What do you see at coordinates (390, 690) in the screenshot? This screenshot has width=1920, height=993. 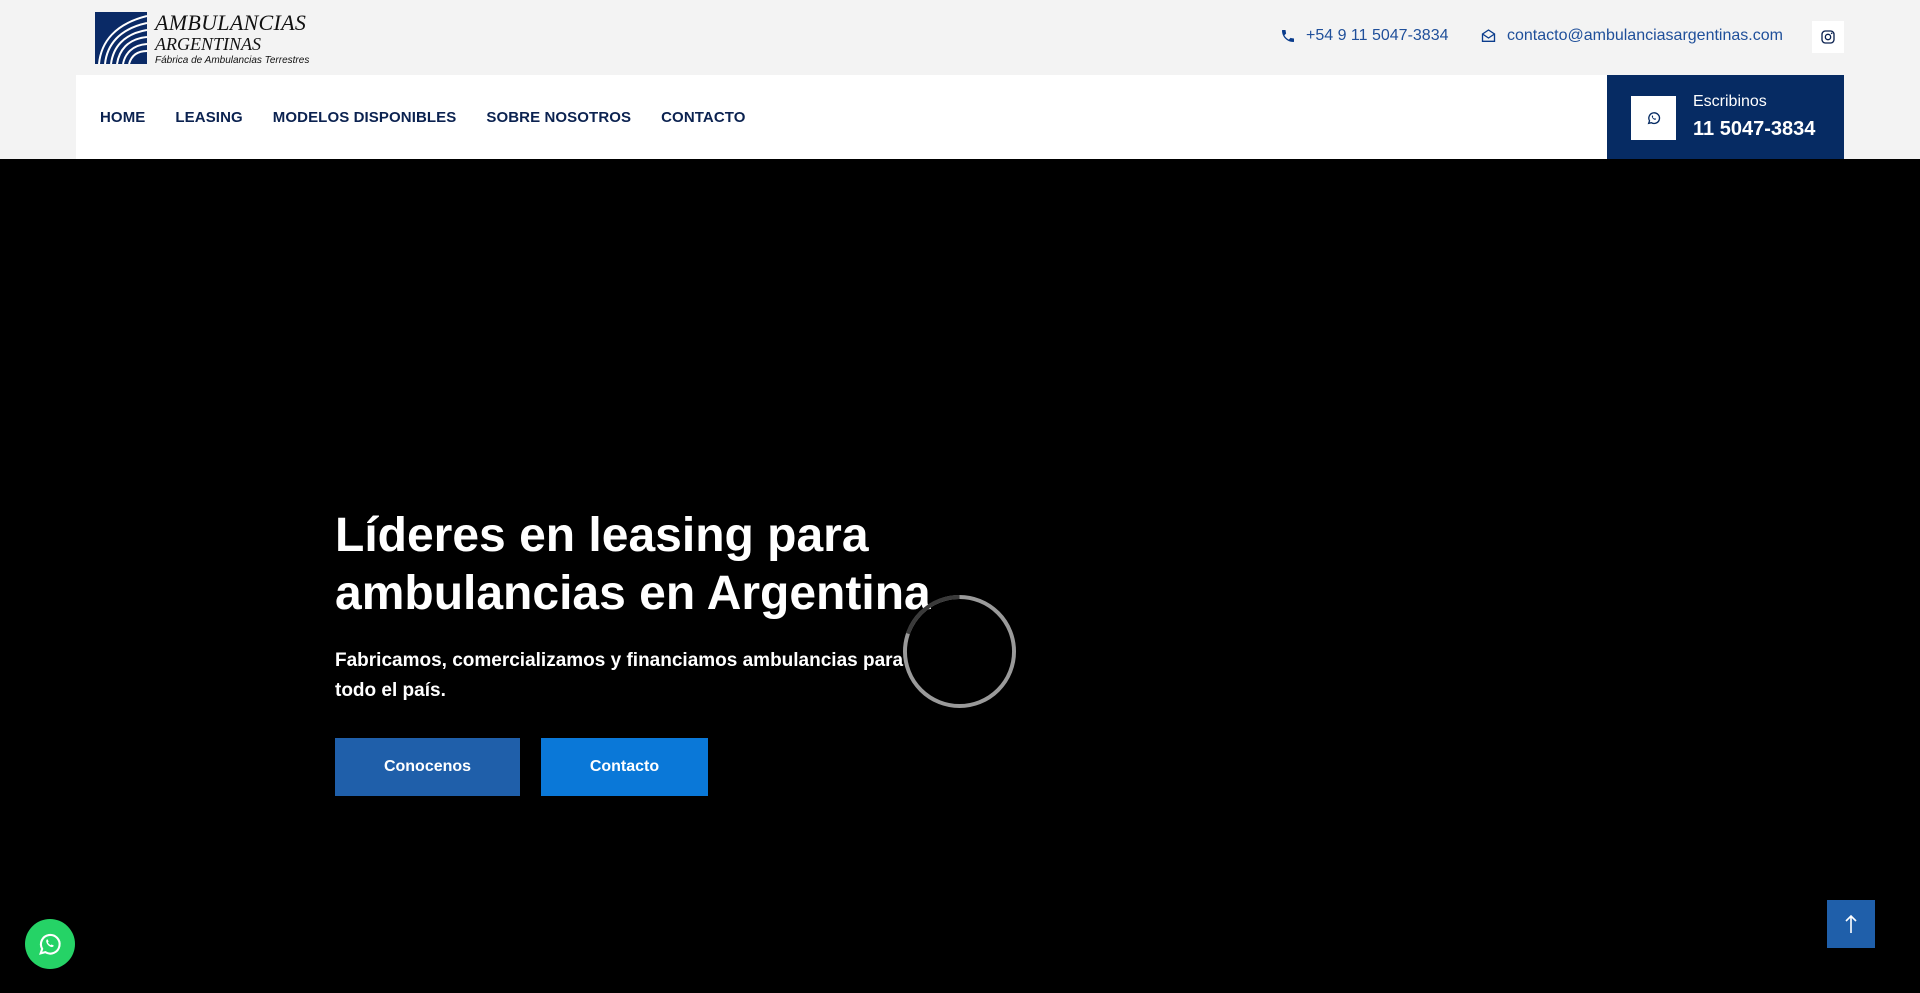 I see `hero-subtitle-line2: todo el país.` at bounding box center [390, 690].